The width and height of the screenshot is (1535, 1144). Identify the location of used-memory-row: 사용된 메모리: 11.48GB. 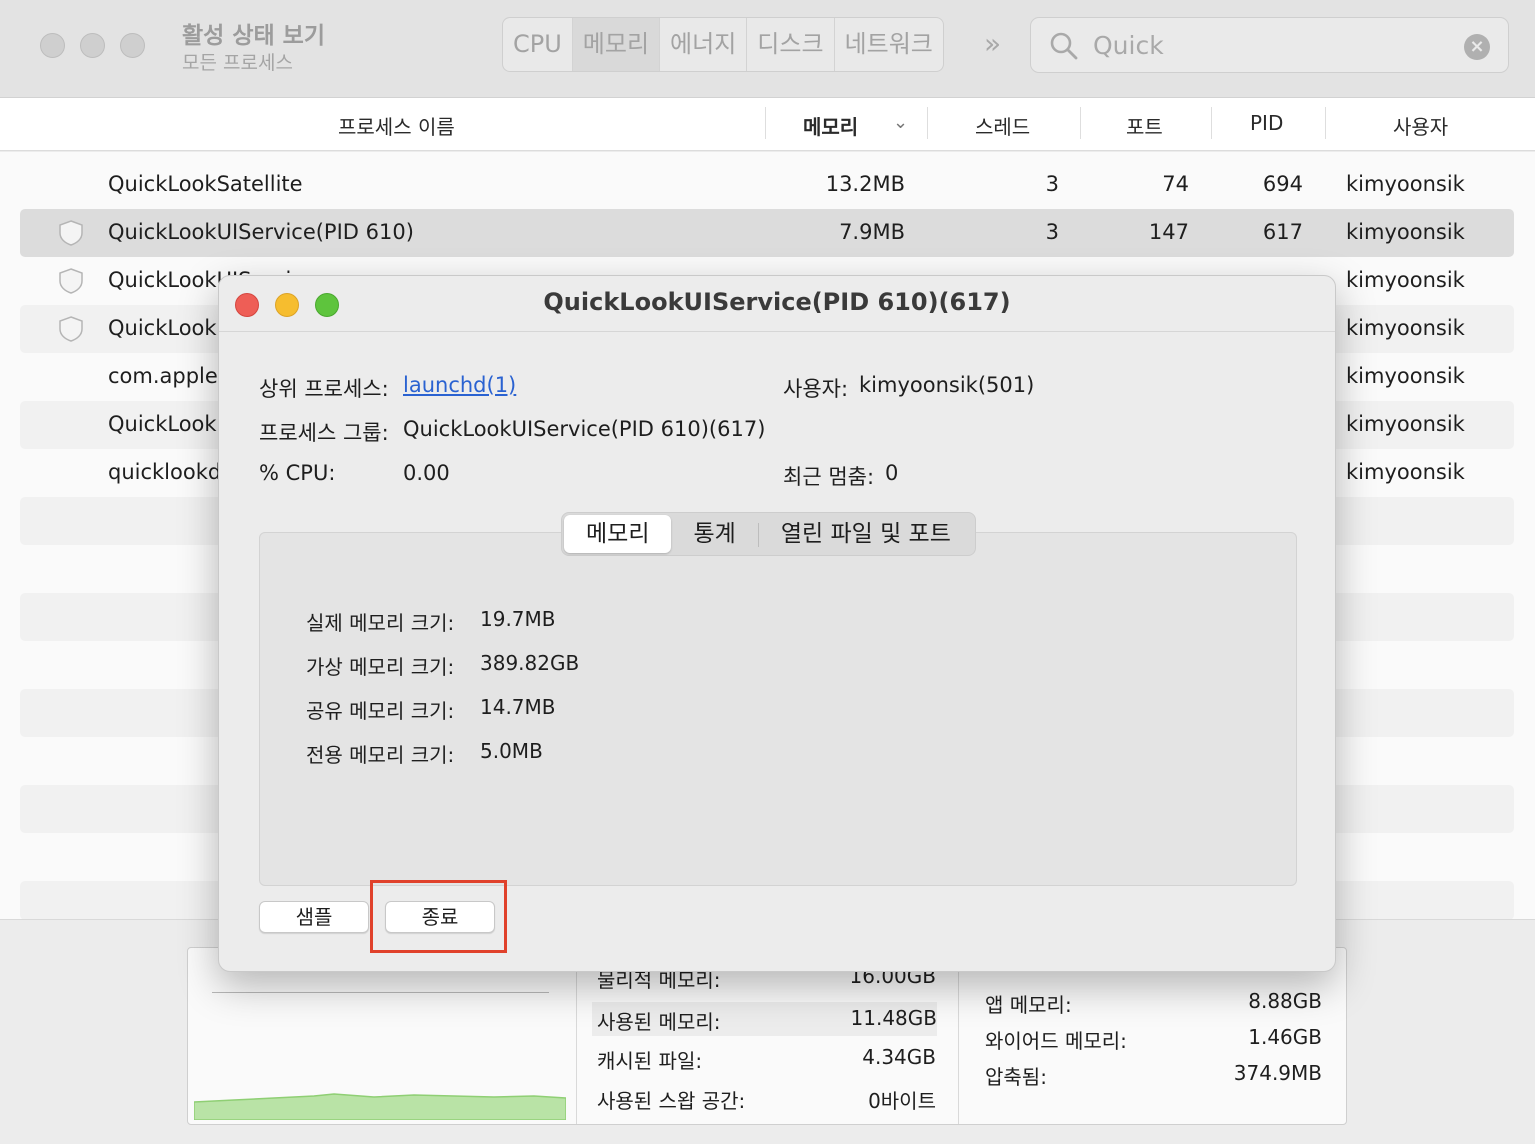
(764, 1019).